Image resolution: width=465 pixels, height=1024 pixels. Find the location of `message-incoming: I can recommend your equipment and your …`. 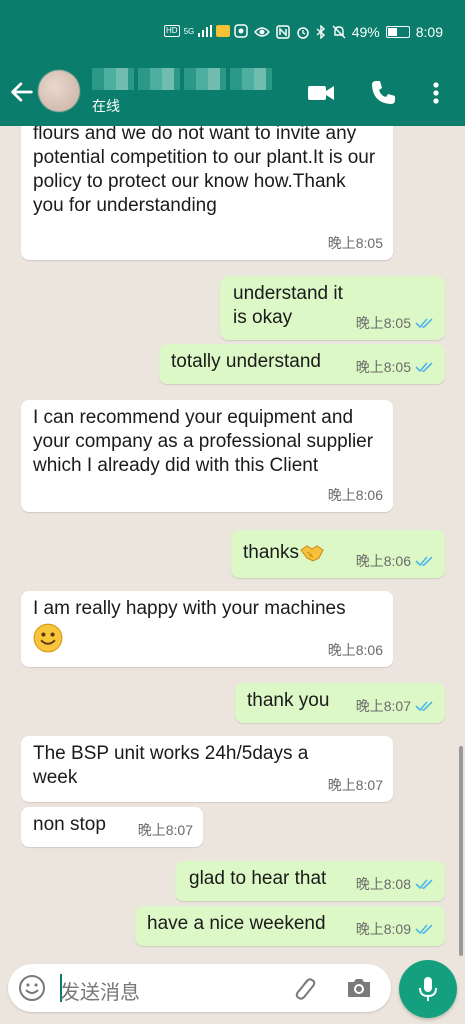

message-incoming: I can recommend your equipment and your … is located at coordinates (207, 456).